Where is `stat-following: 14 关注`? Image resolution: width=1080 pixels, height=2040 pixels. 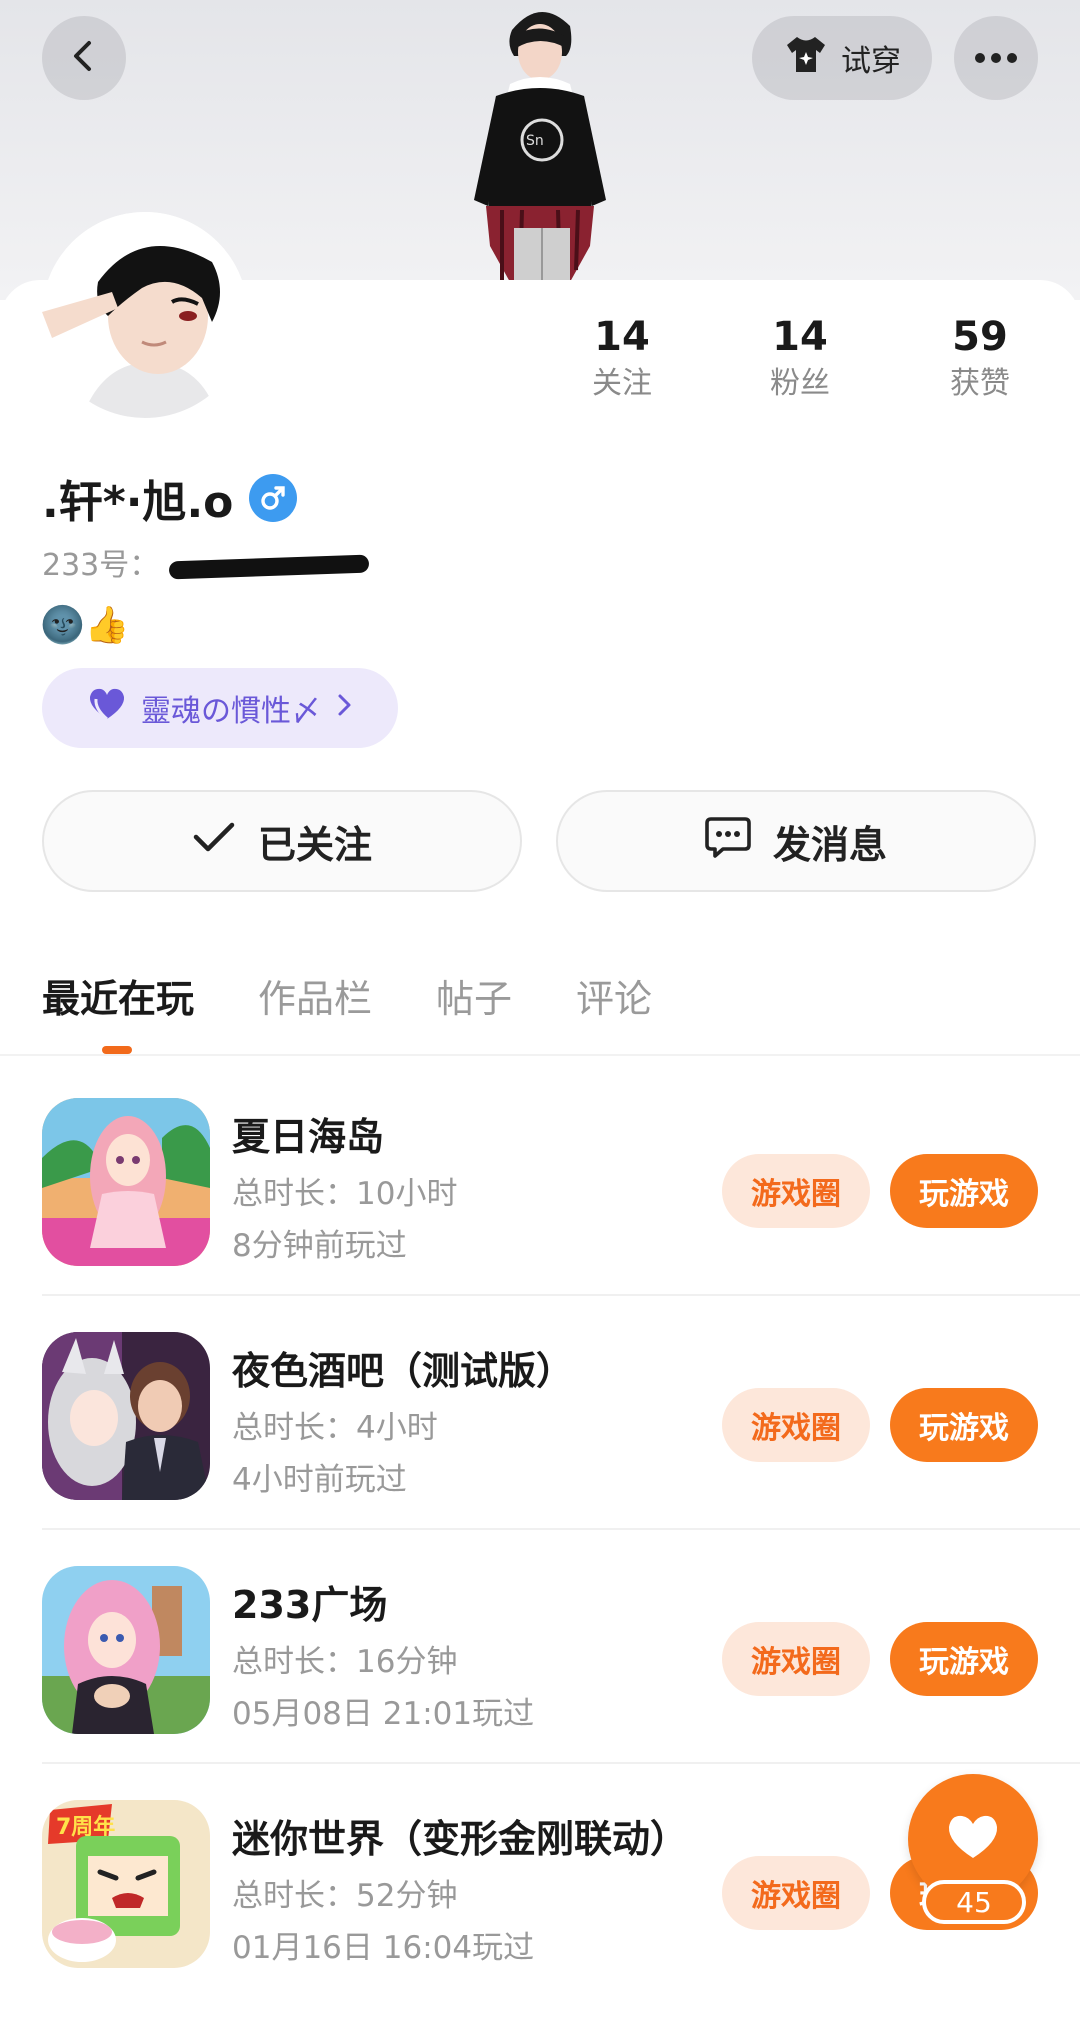
stat-following: 14 关注 is located at coordinates (622, 359).